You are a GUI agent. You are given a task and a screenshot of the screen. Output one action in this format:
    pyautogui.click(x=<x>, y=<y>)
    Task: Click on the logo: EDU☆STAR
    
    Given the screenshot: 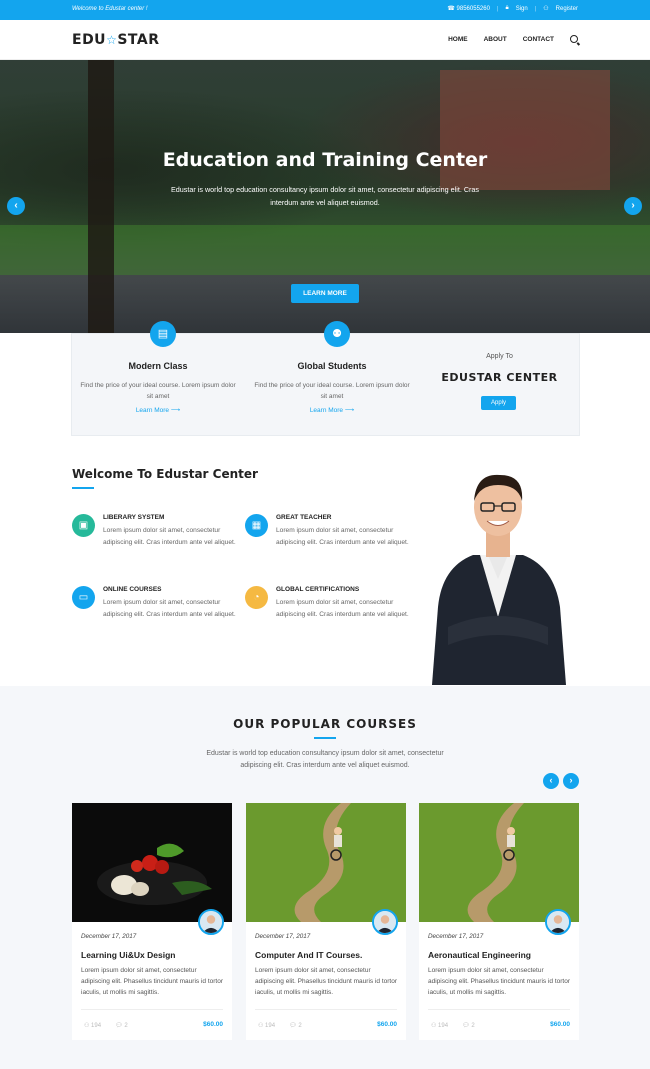 What is the action you would take?
    pyautogui.click(x=116, y=40)
    